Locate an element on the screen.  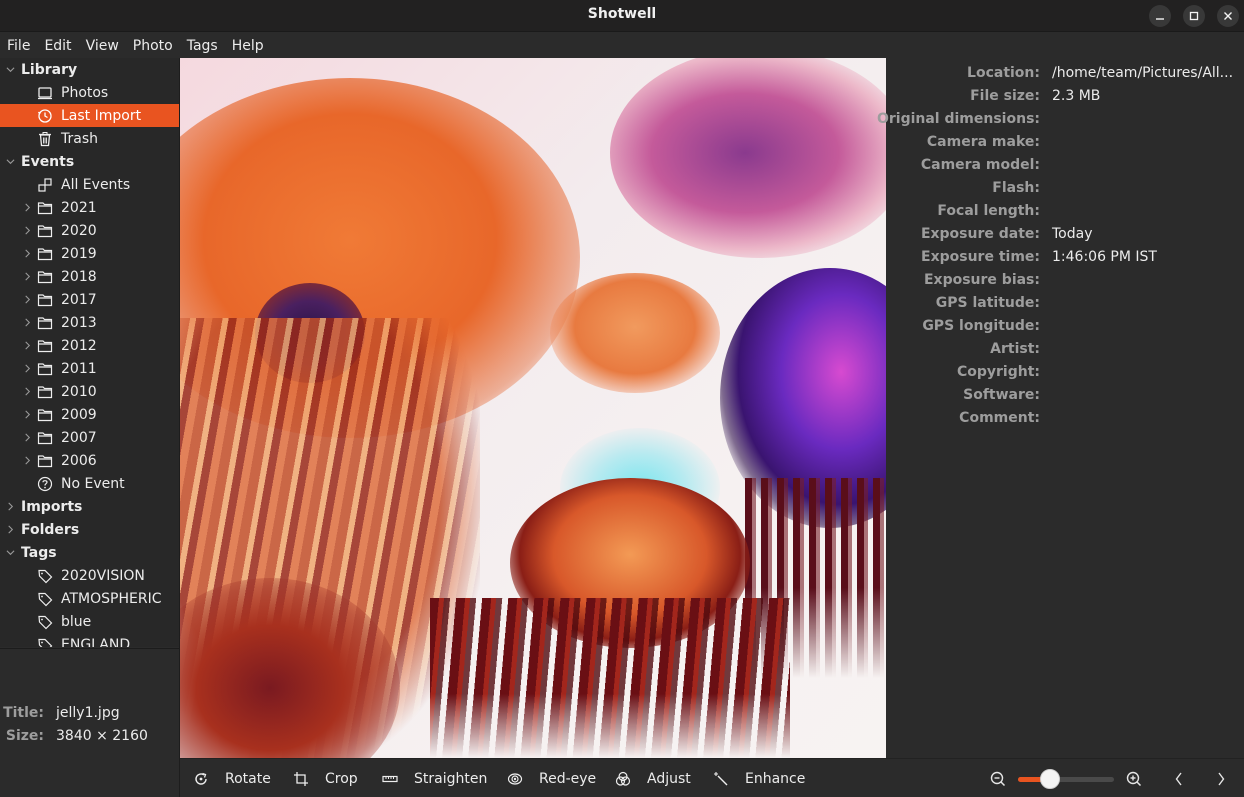
sidebar-item-last-import: Last Import is located at coordinates (89, 115).